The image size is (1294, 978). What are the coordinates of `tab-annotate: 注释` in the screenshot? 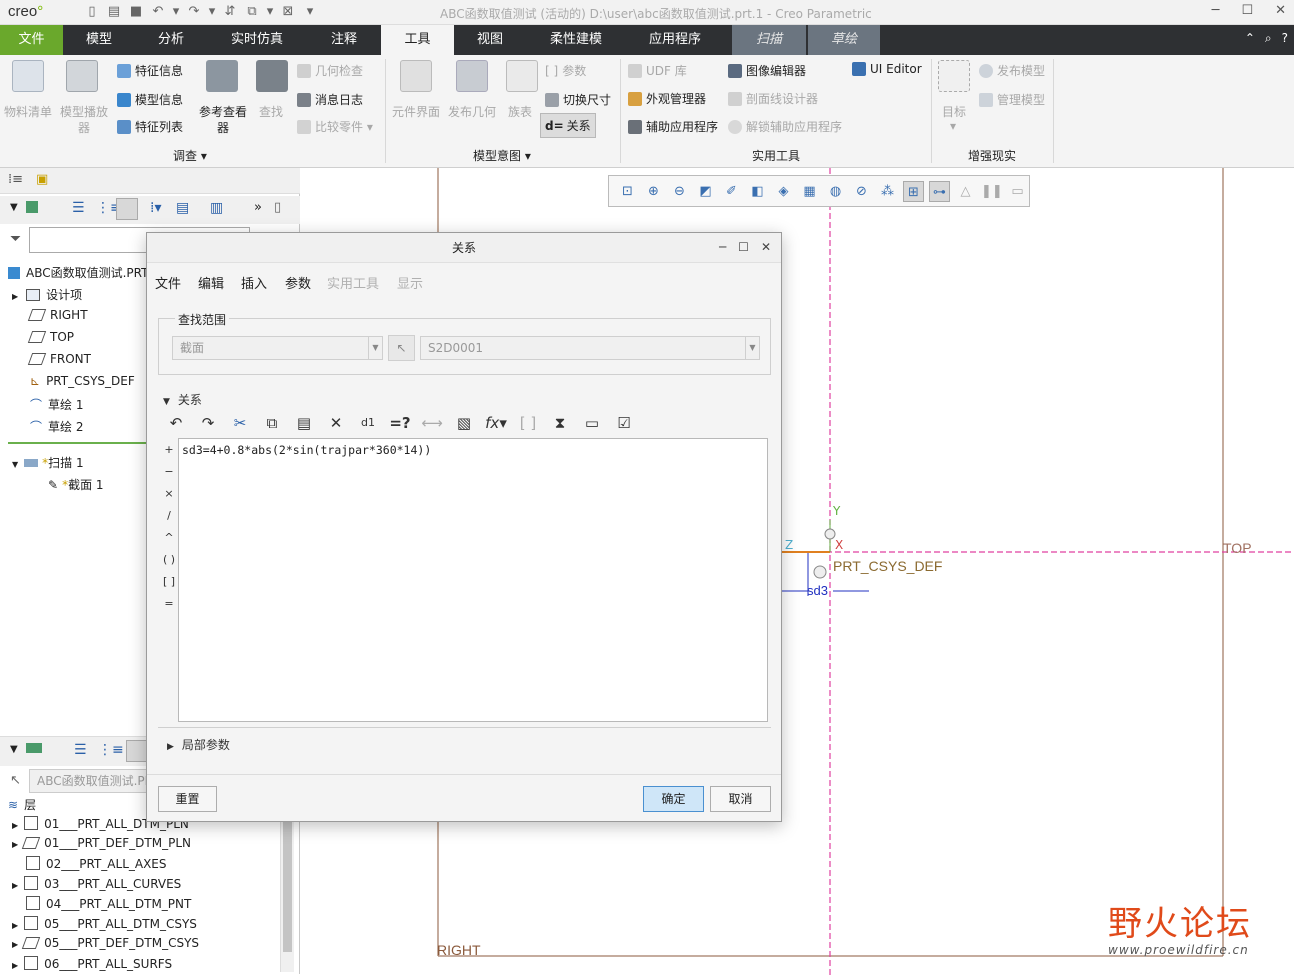 It's located at (344, 40).